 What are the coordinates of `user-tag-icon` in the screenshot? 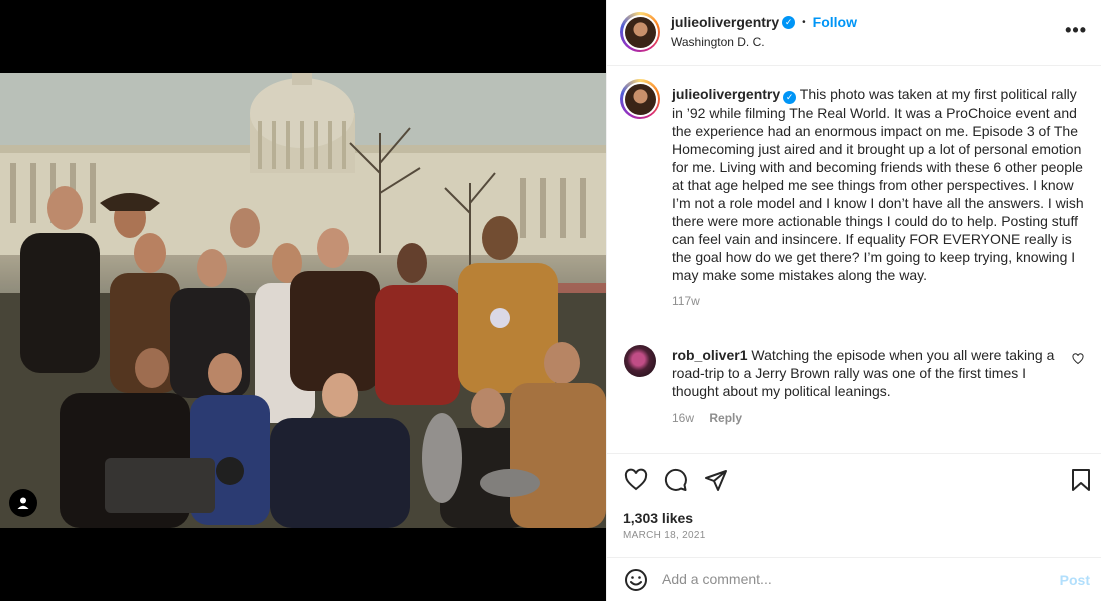 It's located at (23, 503).